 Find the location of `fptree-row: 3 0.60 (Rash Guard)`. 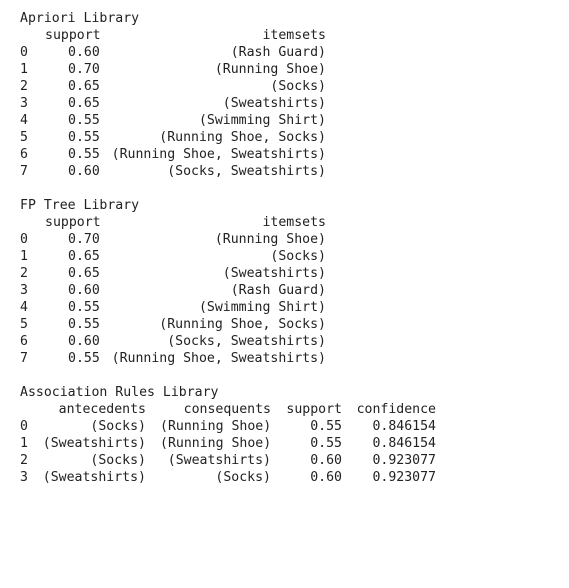

fptree-row: 3 0.60 (Rash Guard) is located at coordinates (284, 290).